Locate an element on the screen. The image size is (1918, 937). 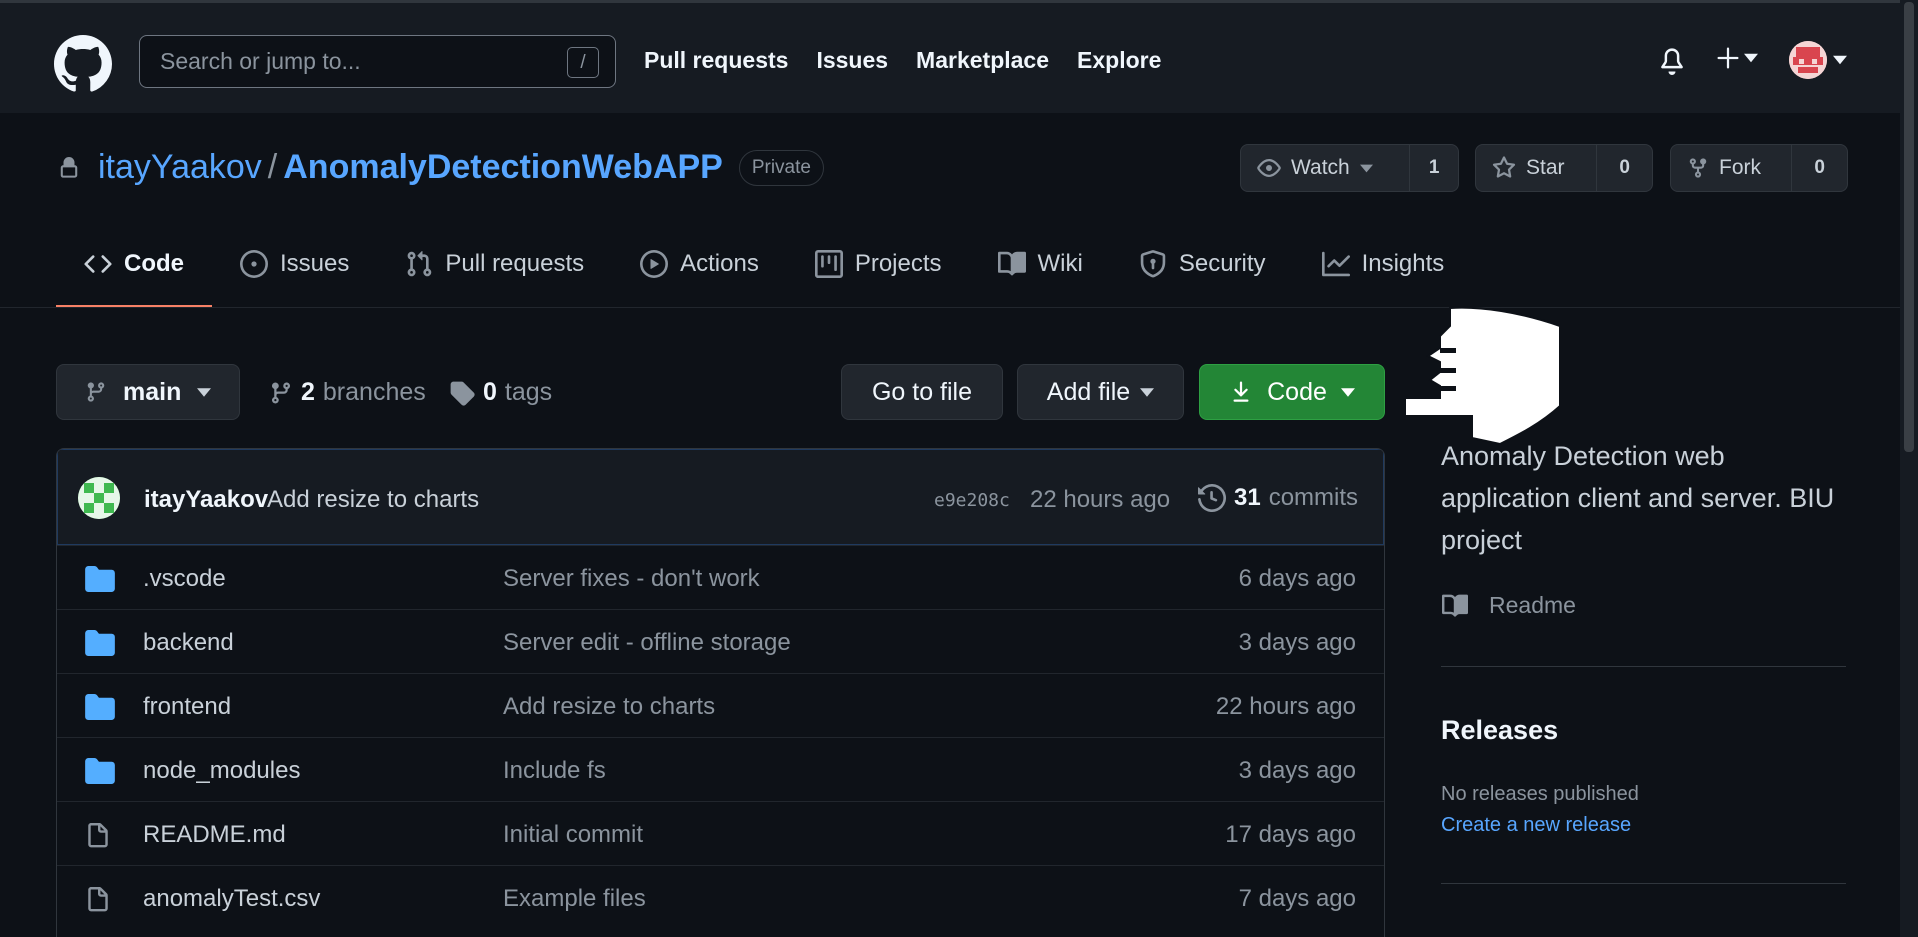
commits-history-link: 31 commits is located at coordinates (1278, 498).